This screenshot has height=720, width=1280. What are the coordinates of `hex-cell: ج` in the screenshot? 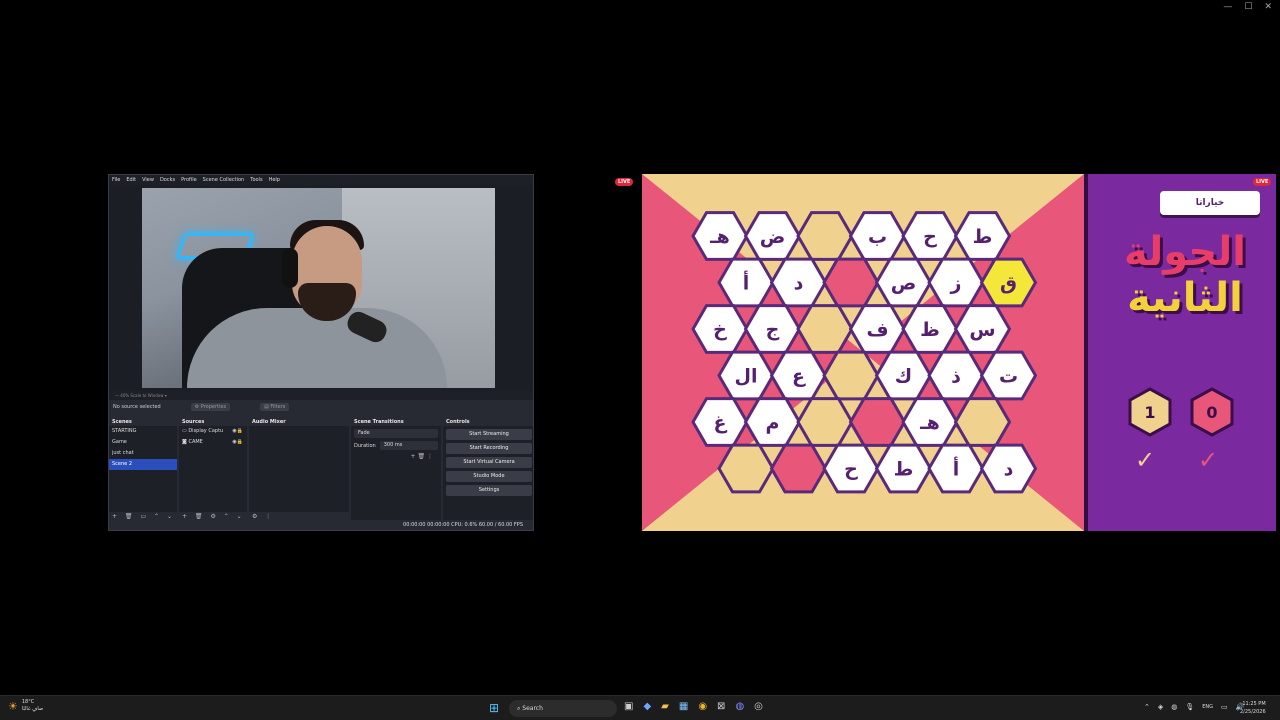 It's located at (772, 329).